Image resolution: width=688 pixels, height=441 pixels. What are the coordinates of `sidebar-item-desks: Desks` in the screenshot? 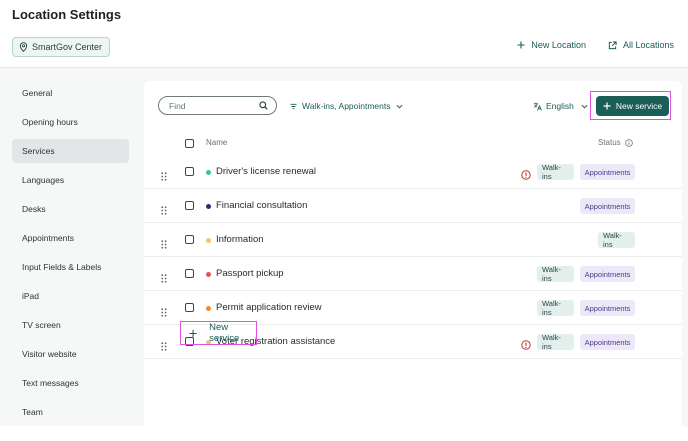 It's located at (70, 209).